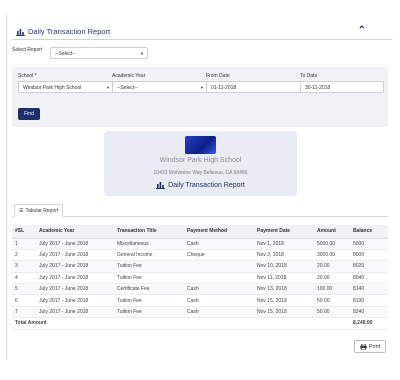 The width and height of the screenshot is (400, 380). I want to click on cell-sl: 6, so click(24, 300).